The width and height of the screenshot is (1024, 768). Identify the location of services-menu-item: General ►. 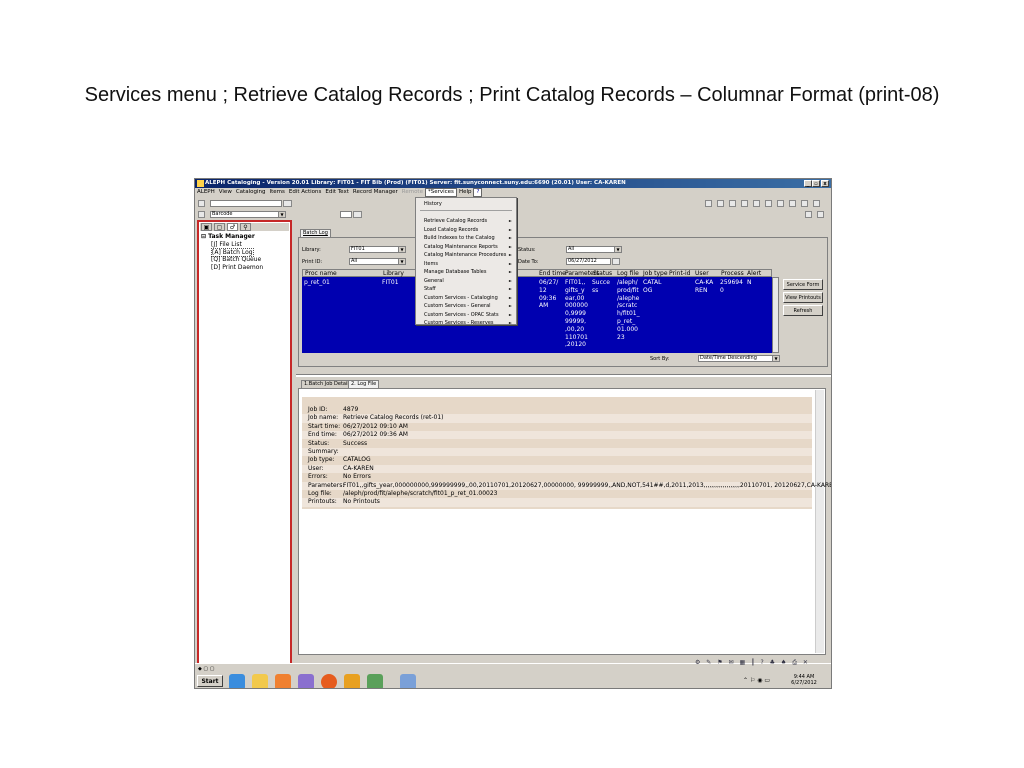
(466, 281).